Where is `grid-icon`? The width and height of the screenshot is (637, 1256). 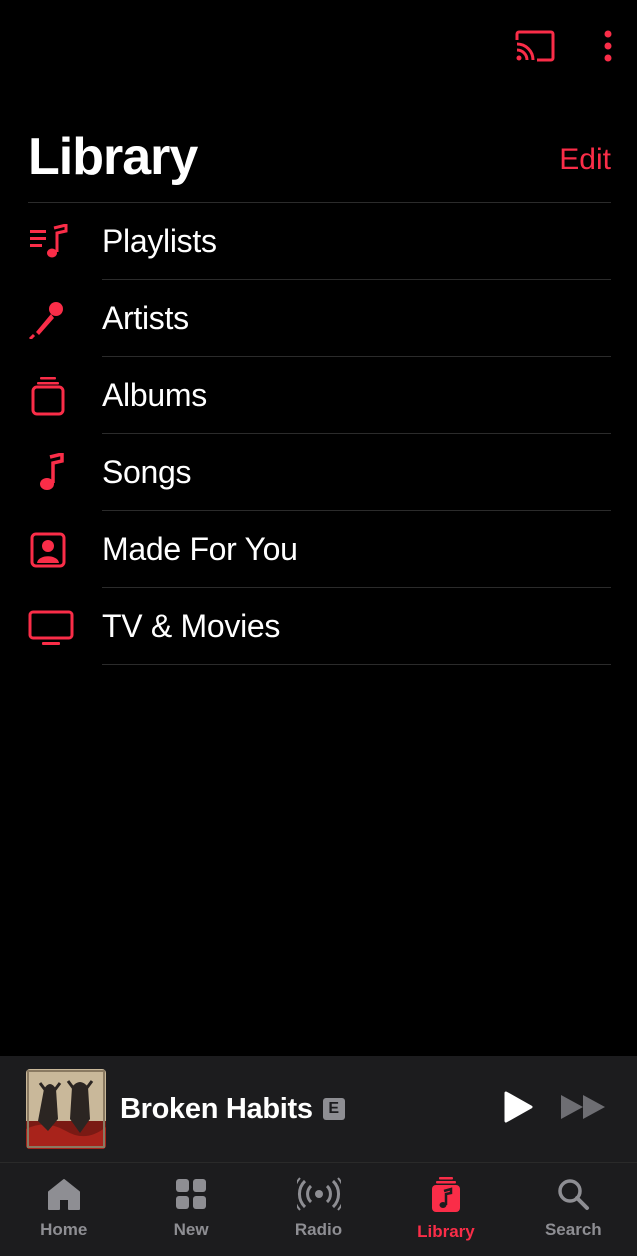 grid-icon is located at coordinates (191, 1196).